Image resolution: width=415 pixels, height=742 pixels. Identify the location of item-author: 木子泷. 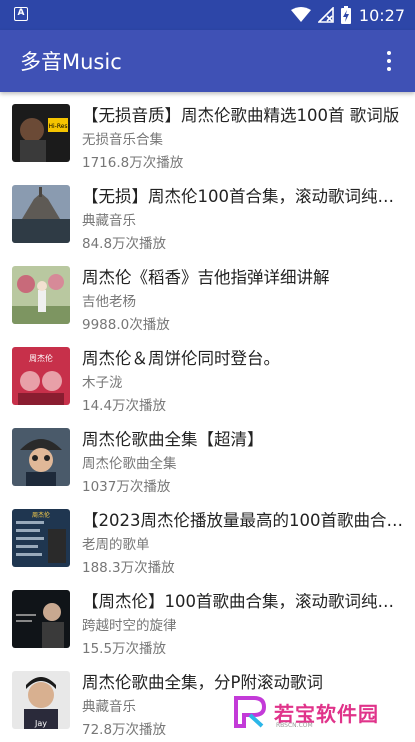
(102, 383).